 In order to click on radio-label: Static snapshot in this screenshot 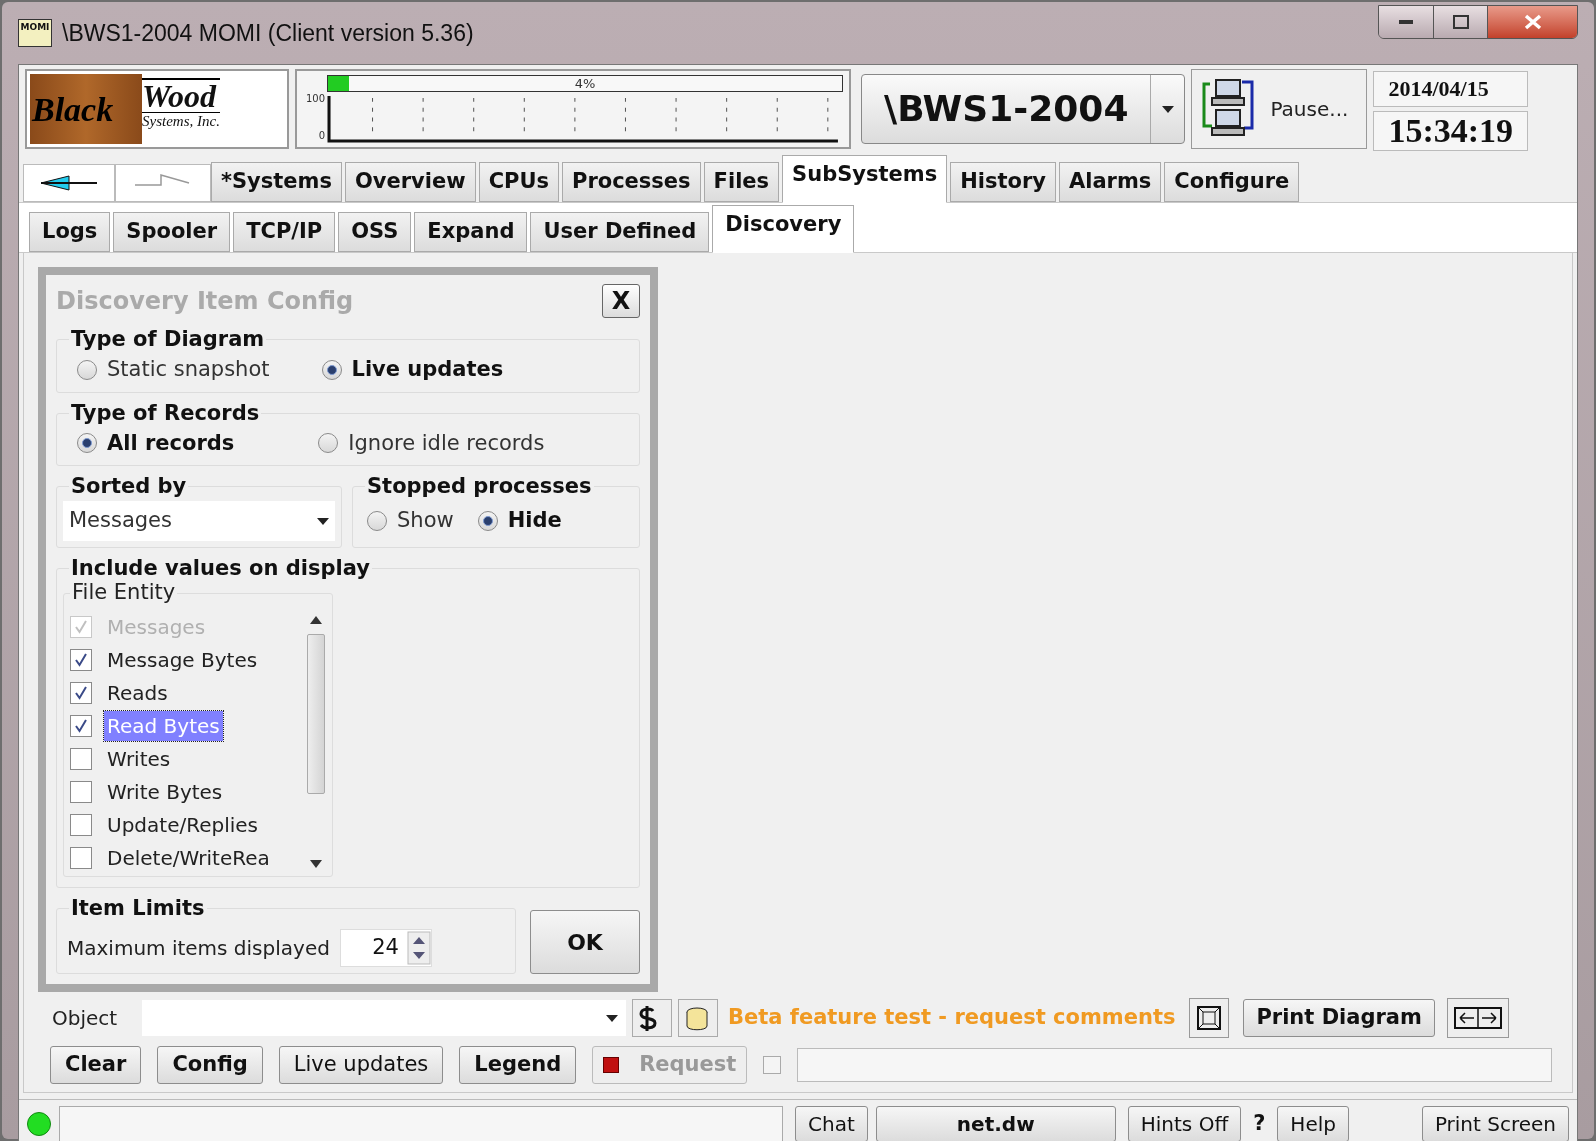, I will do `click(188, 369)`.